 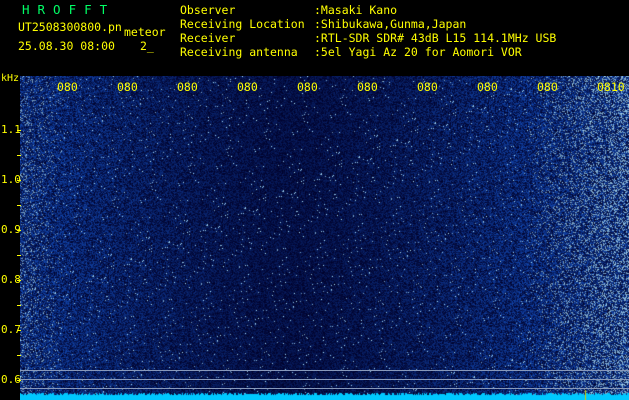 What do you see at coordinates (145, 32) in the screenshot?
I see `mode-label: meteor` at bounding box center [145, 32].